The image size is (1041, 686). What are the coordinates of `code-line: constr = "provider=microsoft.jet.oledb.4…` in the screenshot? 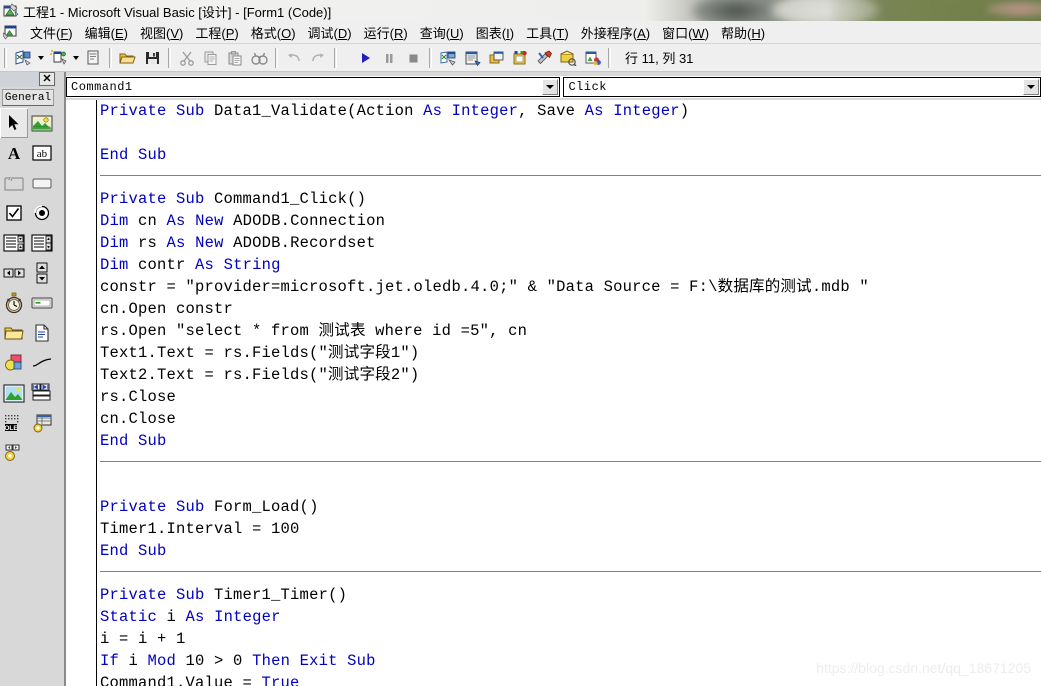 It's located at (570, 287).